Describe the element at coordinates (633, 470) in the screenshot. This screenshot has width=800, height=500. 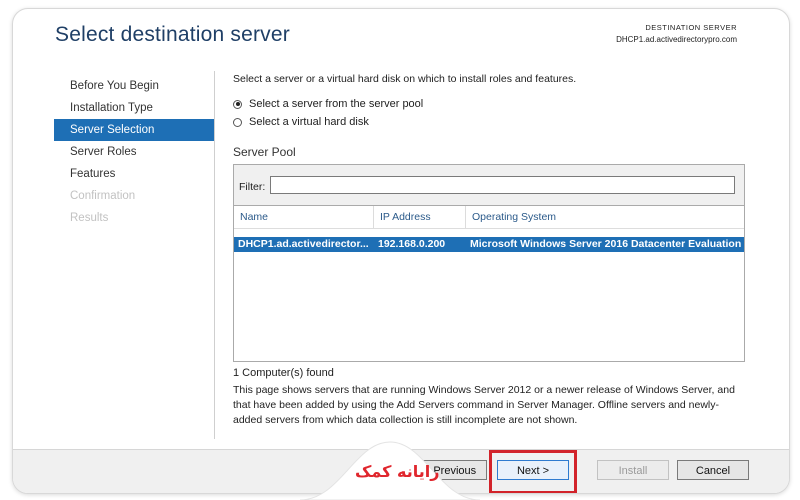
I see `install-button: Install` at that location.